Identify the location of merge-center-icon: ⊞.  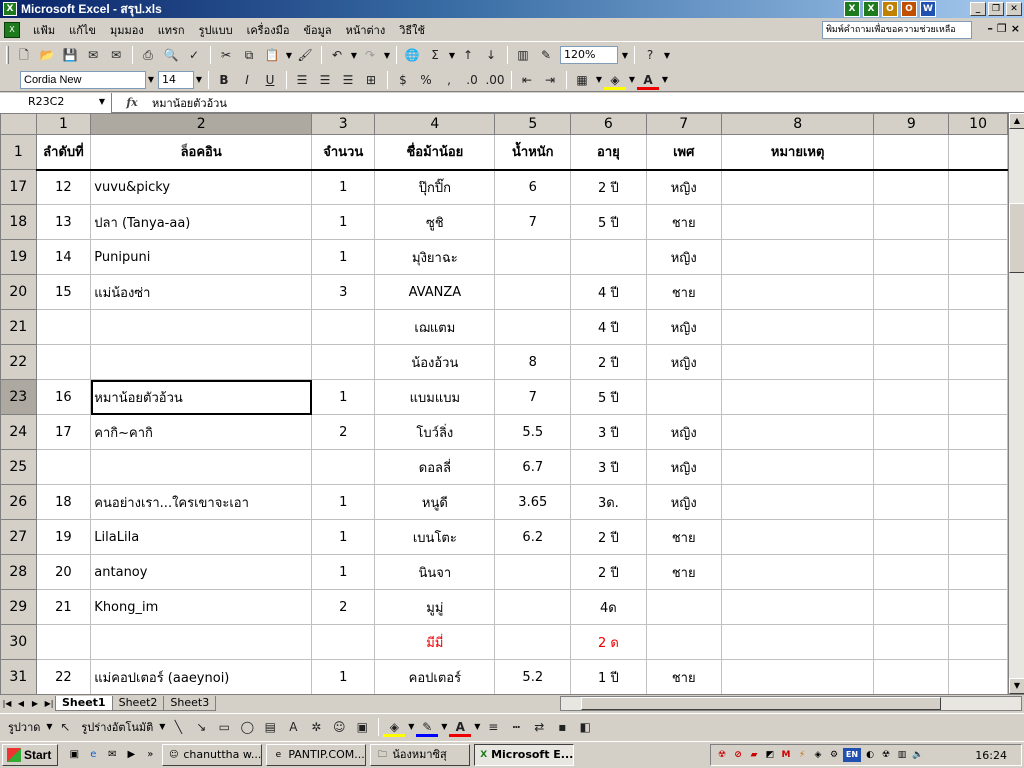
(371, 80).